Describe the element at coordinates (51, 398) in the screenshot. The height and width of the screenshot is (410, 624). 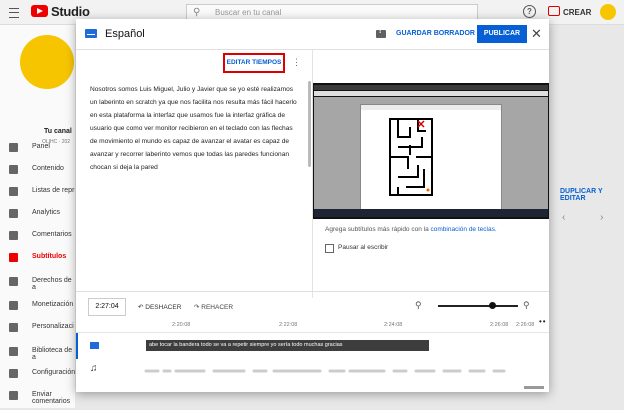
I see `sidebar-item-label: Enviar comentarios` at that location.